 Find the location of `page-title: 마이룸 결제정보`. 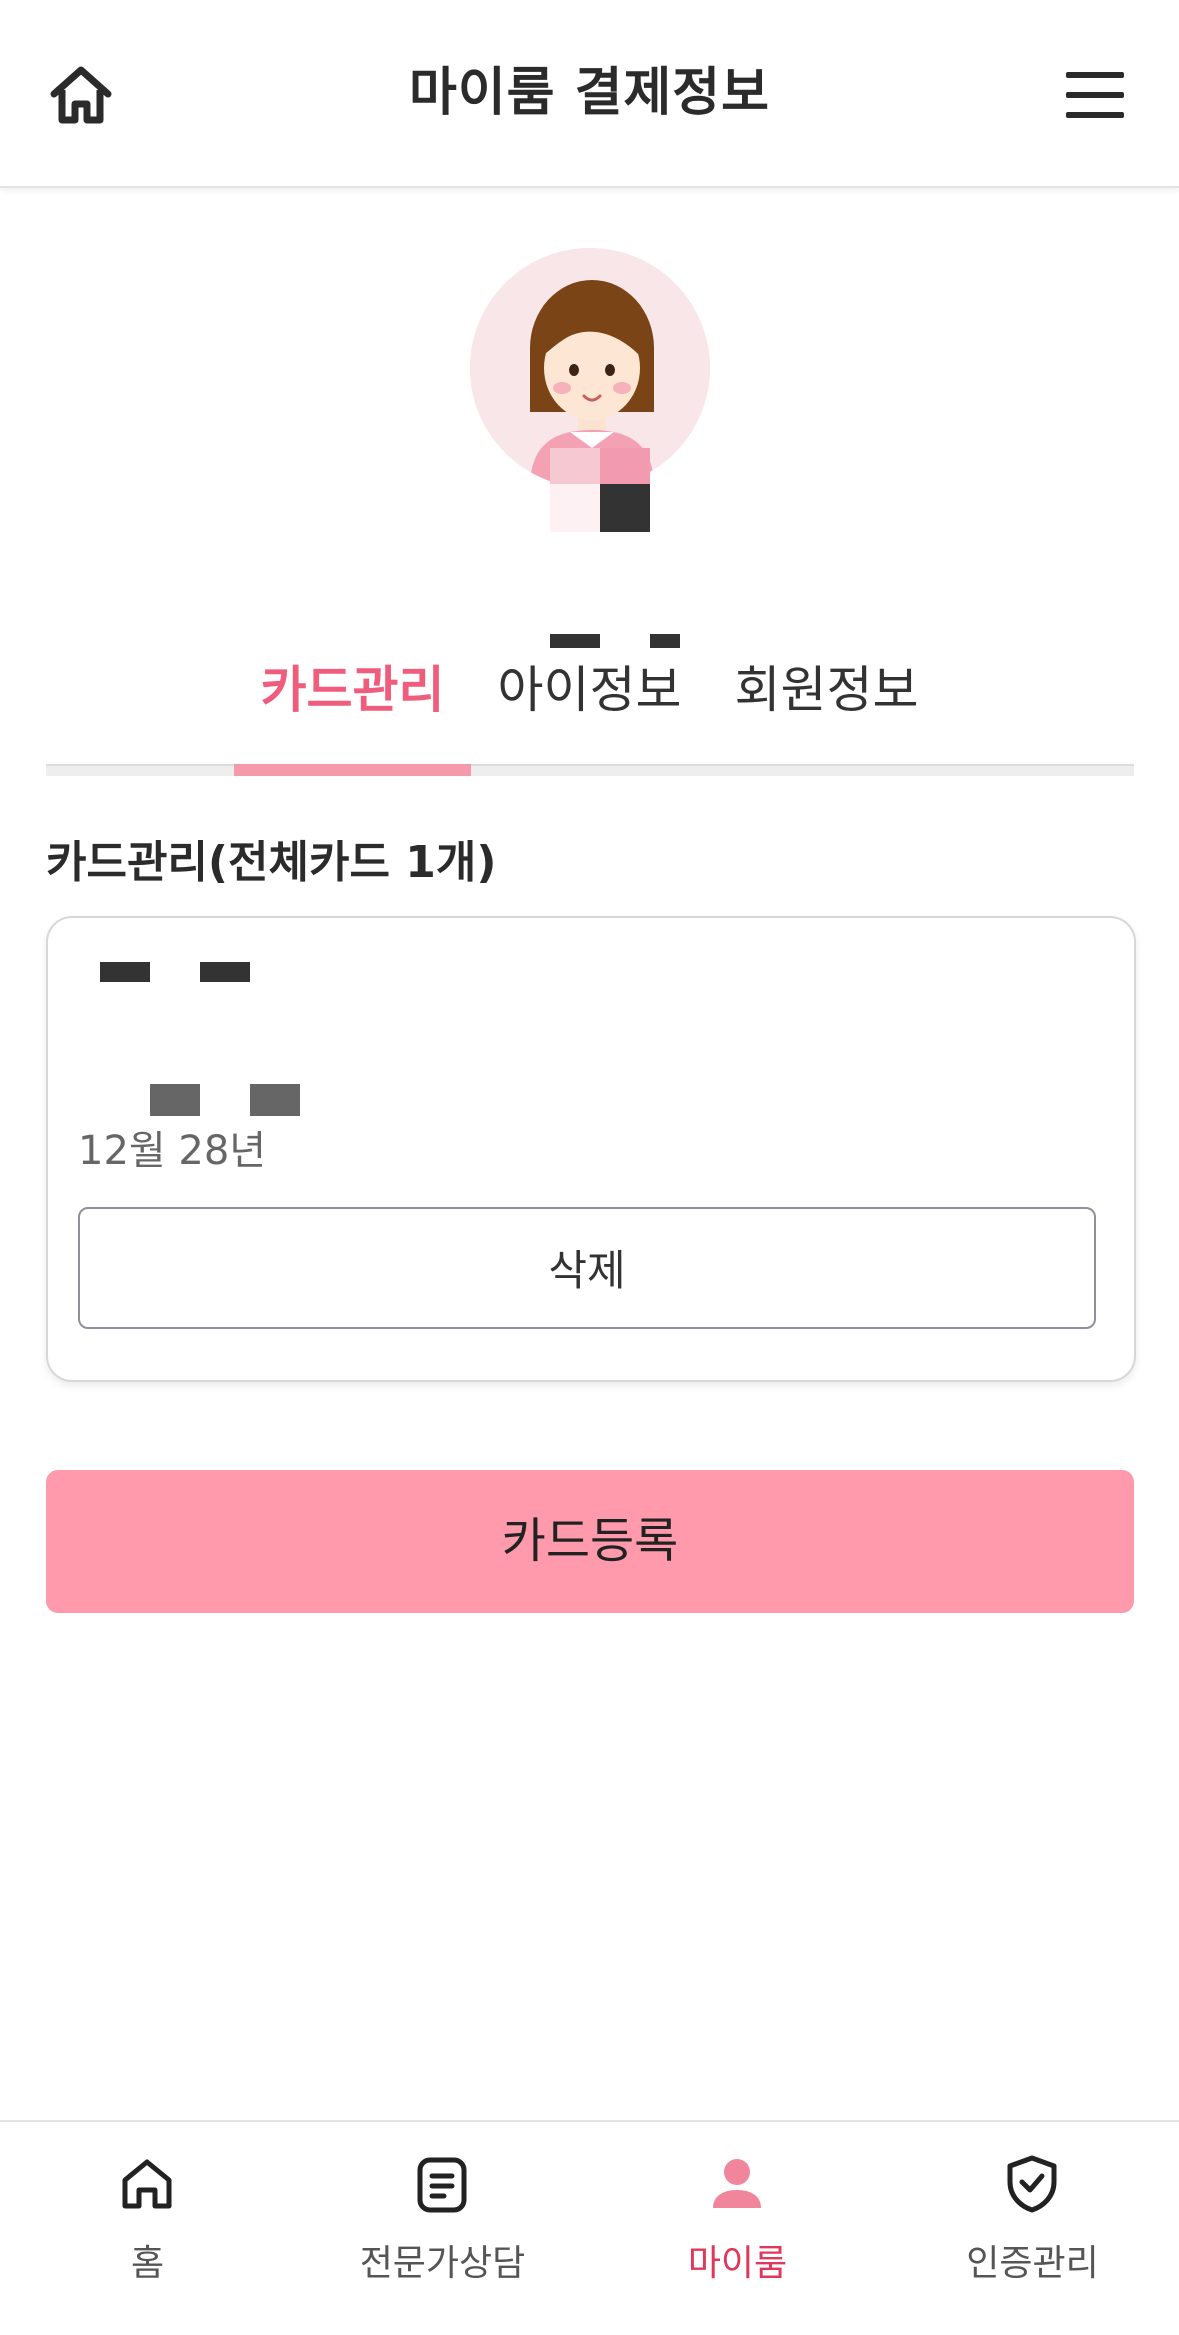

page-title: 마이룸 결제정보 is located at coordinates (589, 93).